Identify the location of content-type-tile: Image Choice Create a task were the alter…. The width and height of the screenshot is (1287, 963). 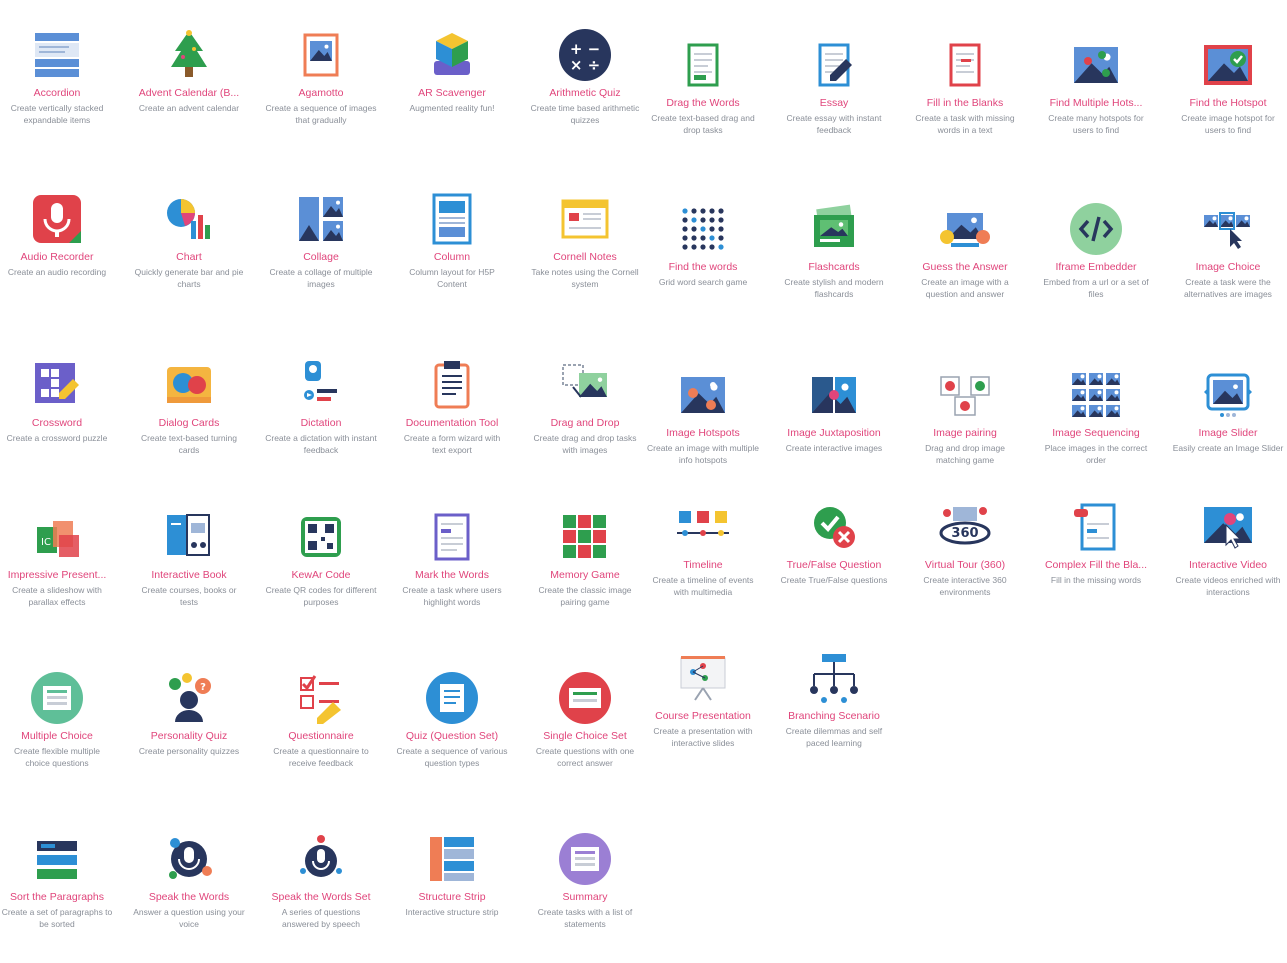
(1225, 250).